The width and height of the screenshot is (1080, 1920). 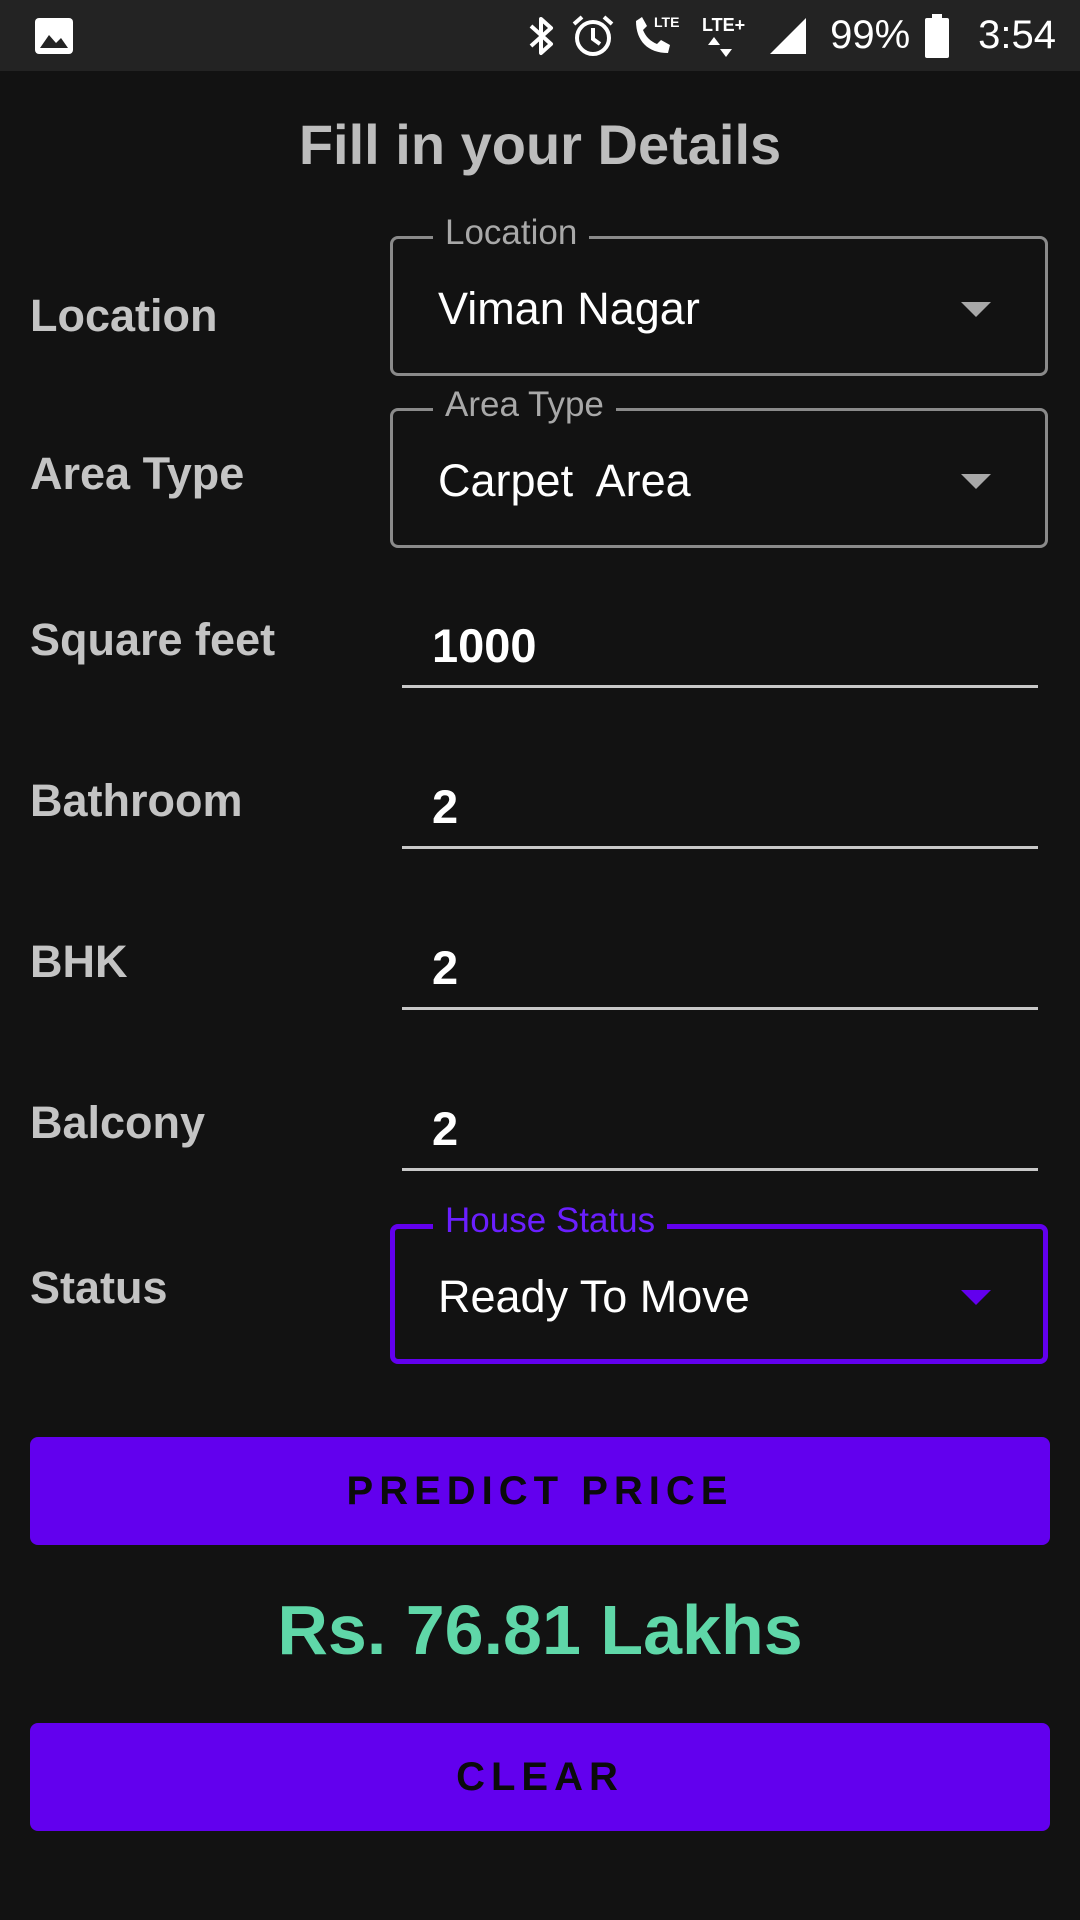 I want to click on battery-icon, so click(x=937, y=35).